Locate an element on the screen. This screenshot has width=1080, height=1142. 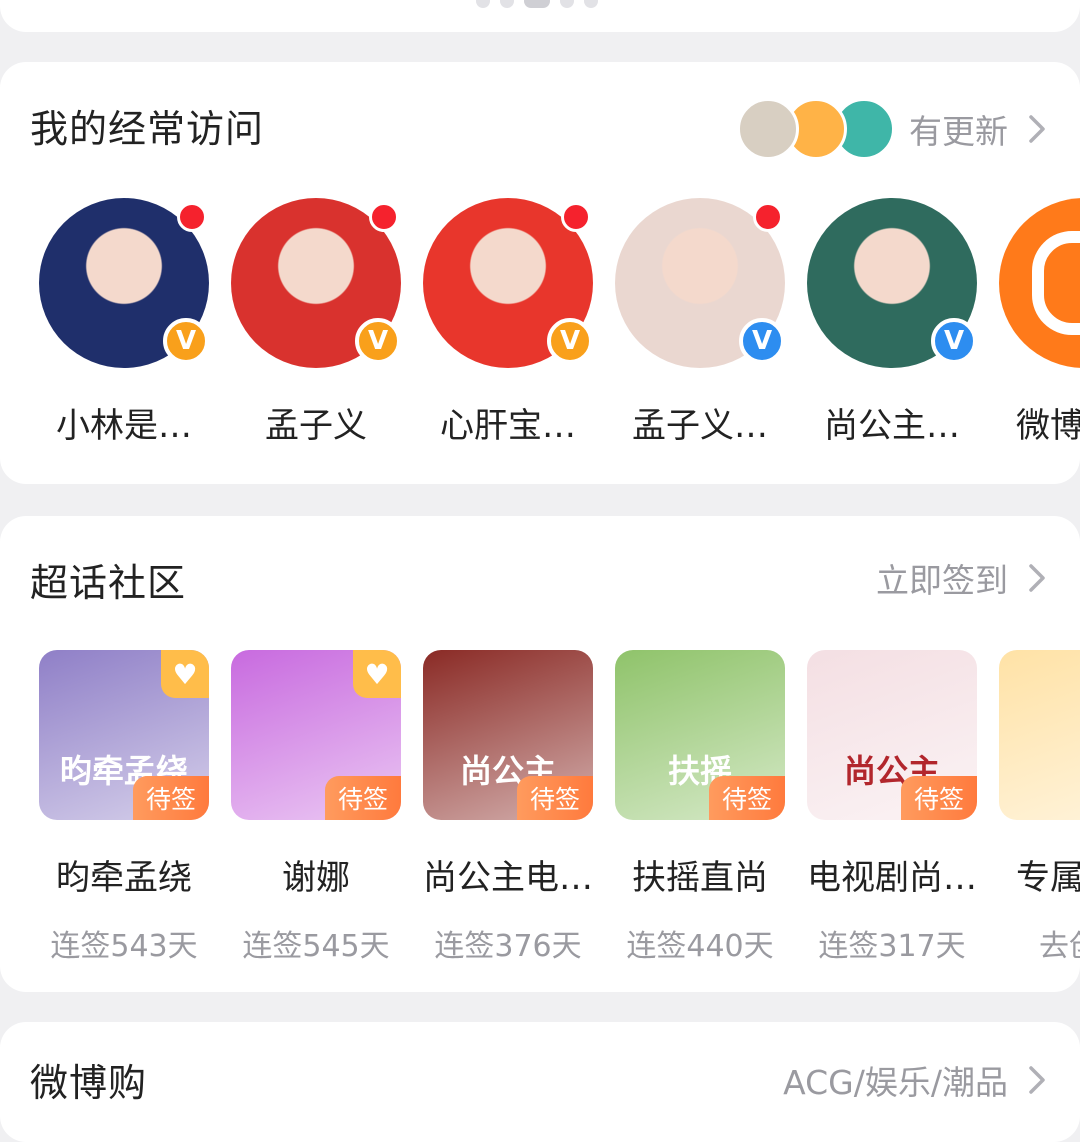
super-topic-cover: 昀牵孟绕 ♥ 待签 is located at coordinates (124, 735).